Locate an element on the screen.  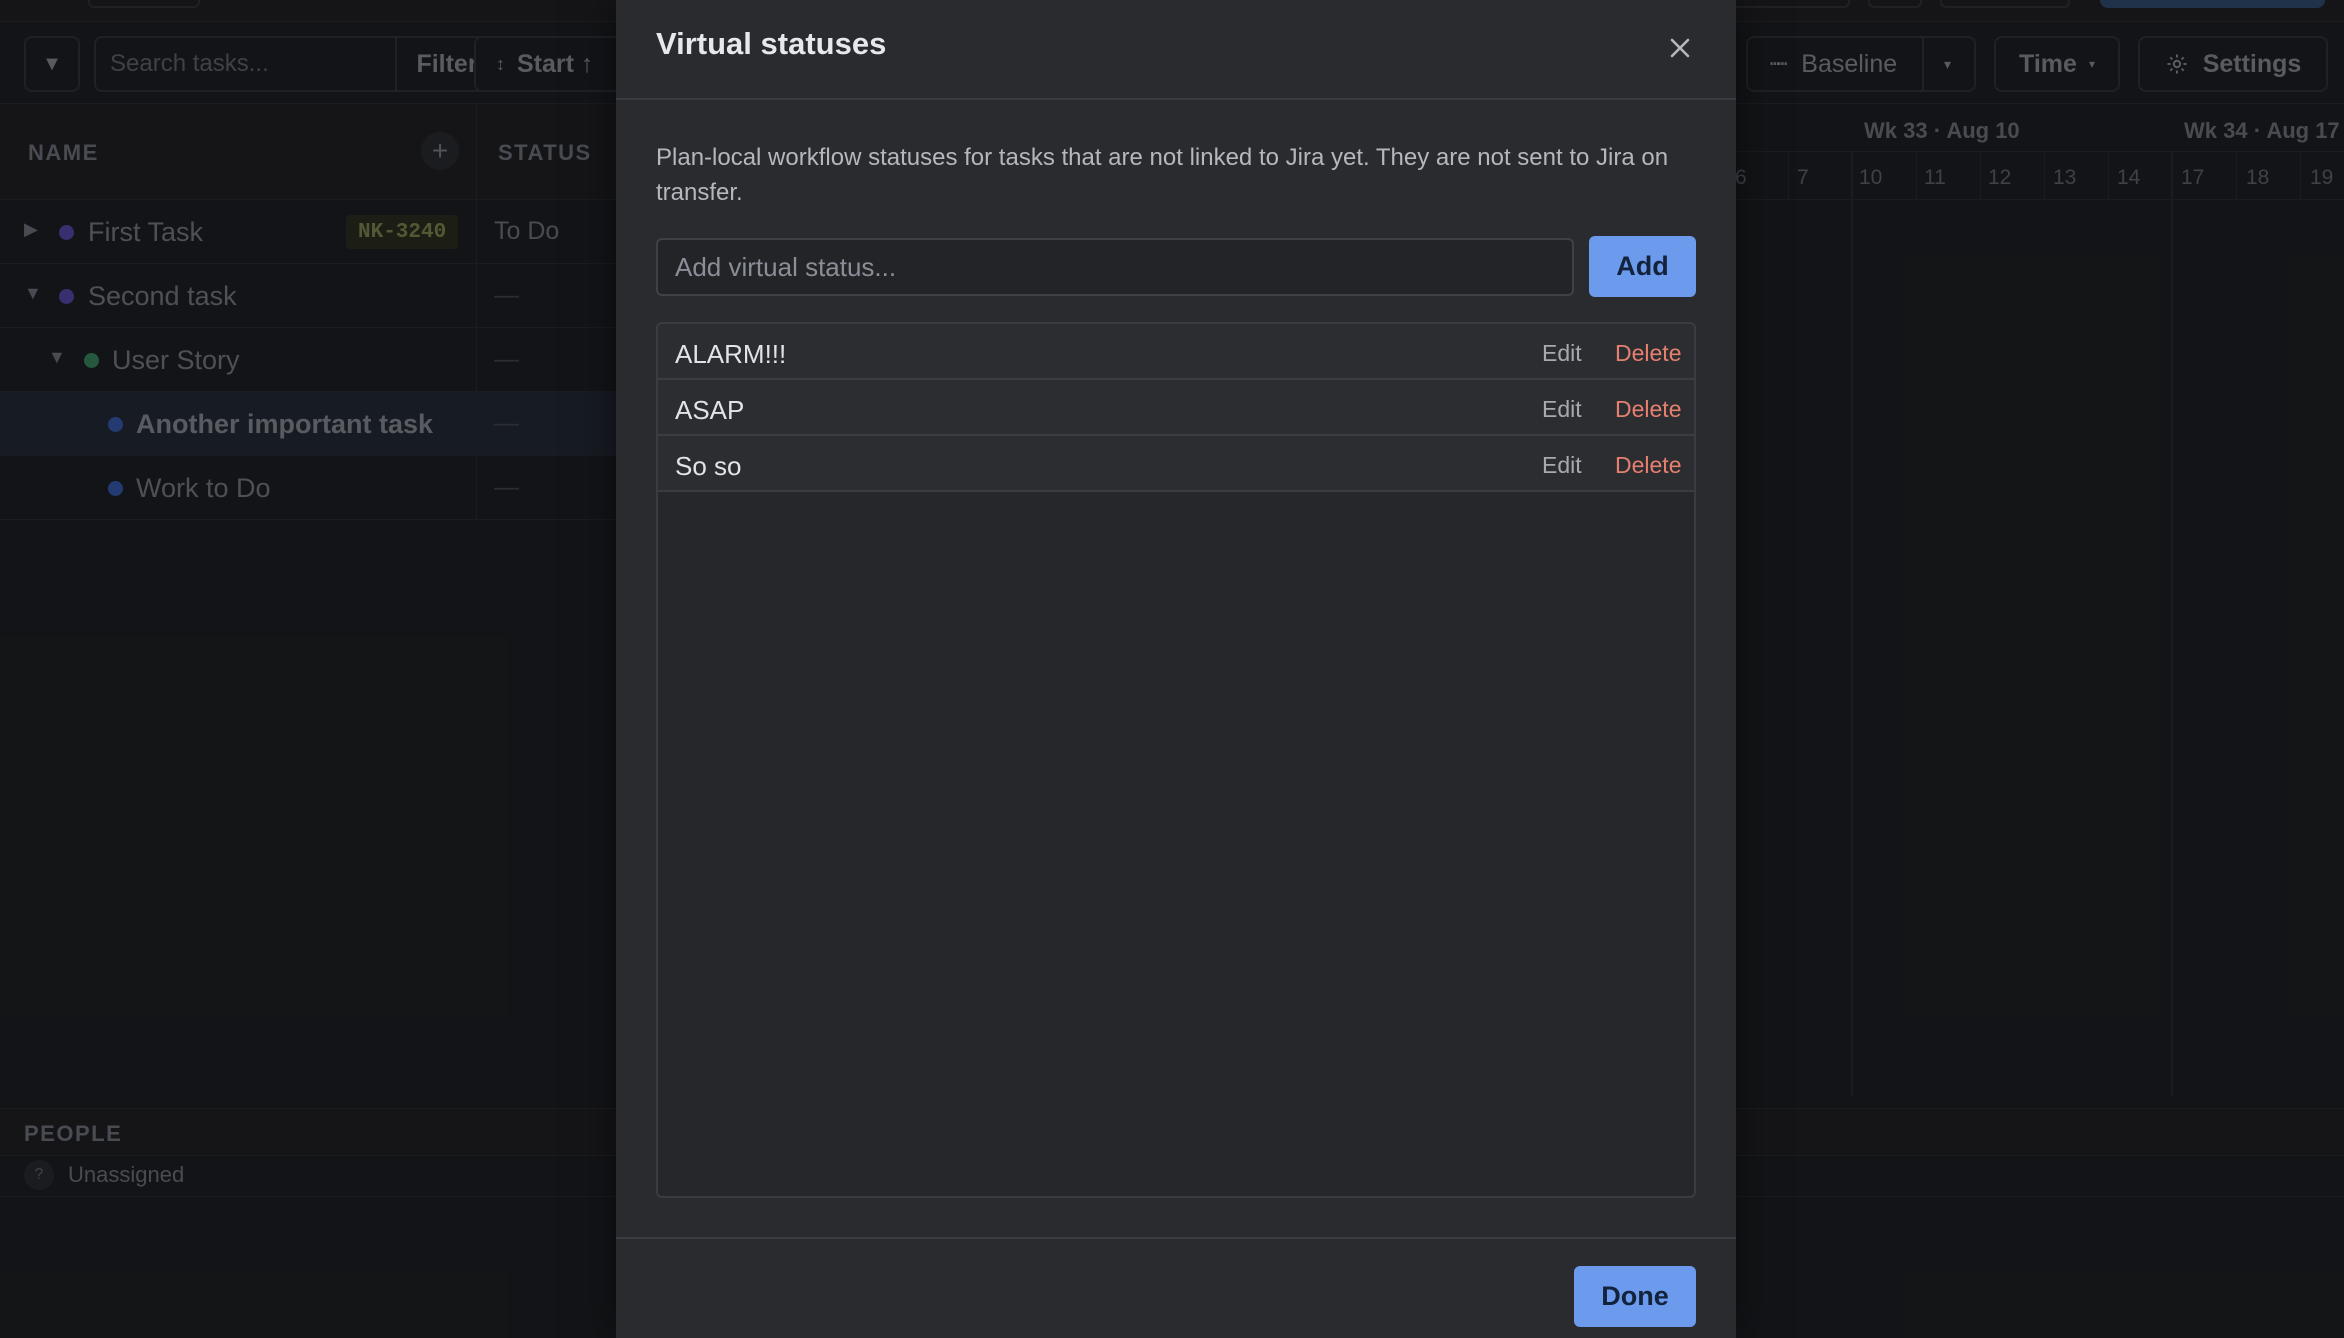
close-button is located at coordinates (1680, 48).